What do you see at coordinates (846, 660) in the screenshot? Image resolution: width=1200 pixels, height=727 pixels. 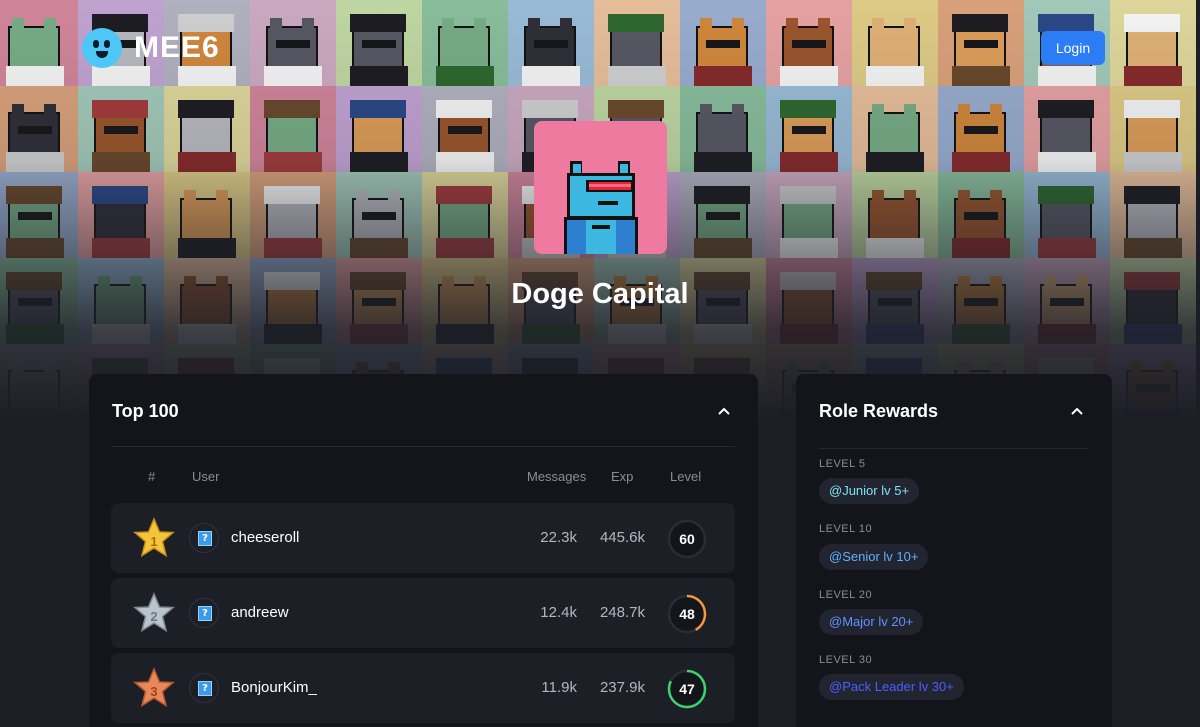 I see `role-level-label: LEVEL 30` at bounding box center [846, 660].